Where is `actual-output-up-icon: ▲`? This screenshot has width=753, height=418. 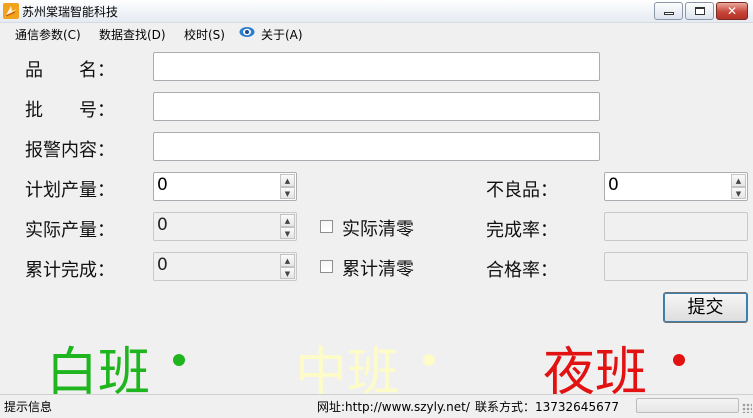
actual-output-up-icon: ▲ is located at coordinates (287, 220).